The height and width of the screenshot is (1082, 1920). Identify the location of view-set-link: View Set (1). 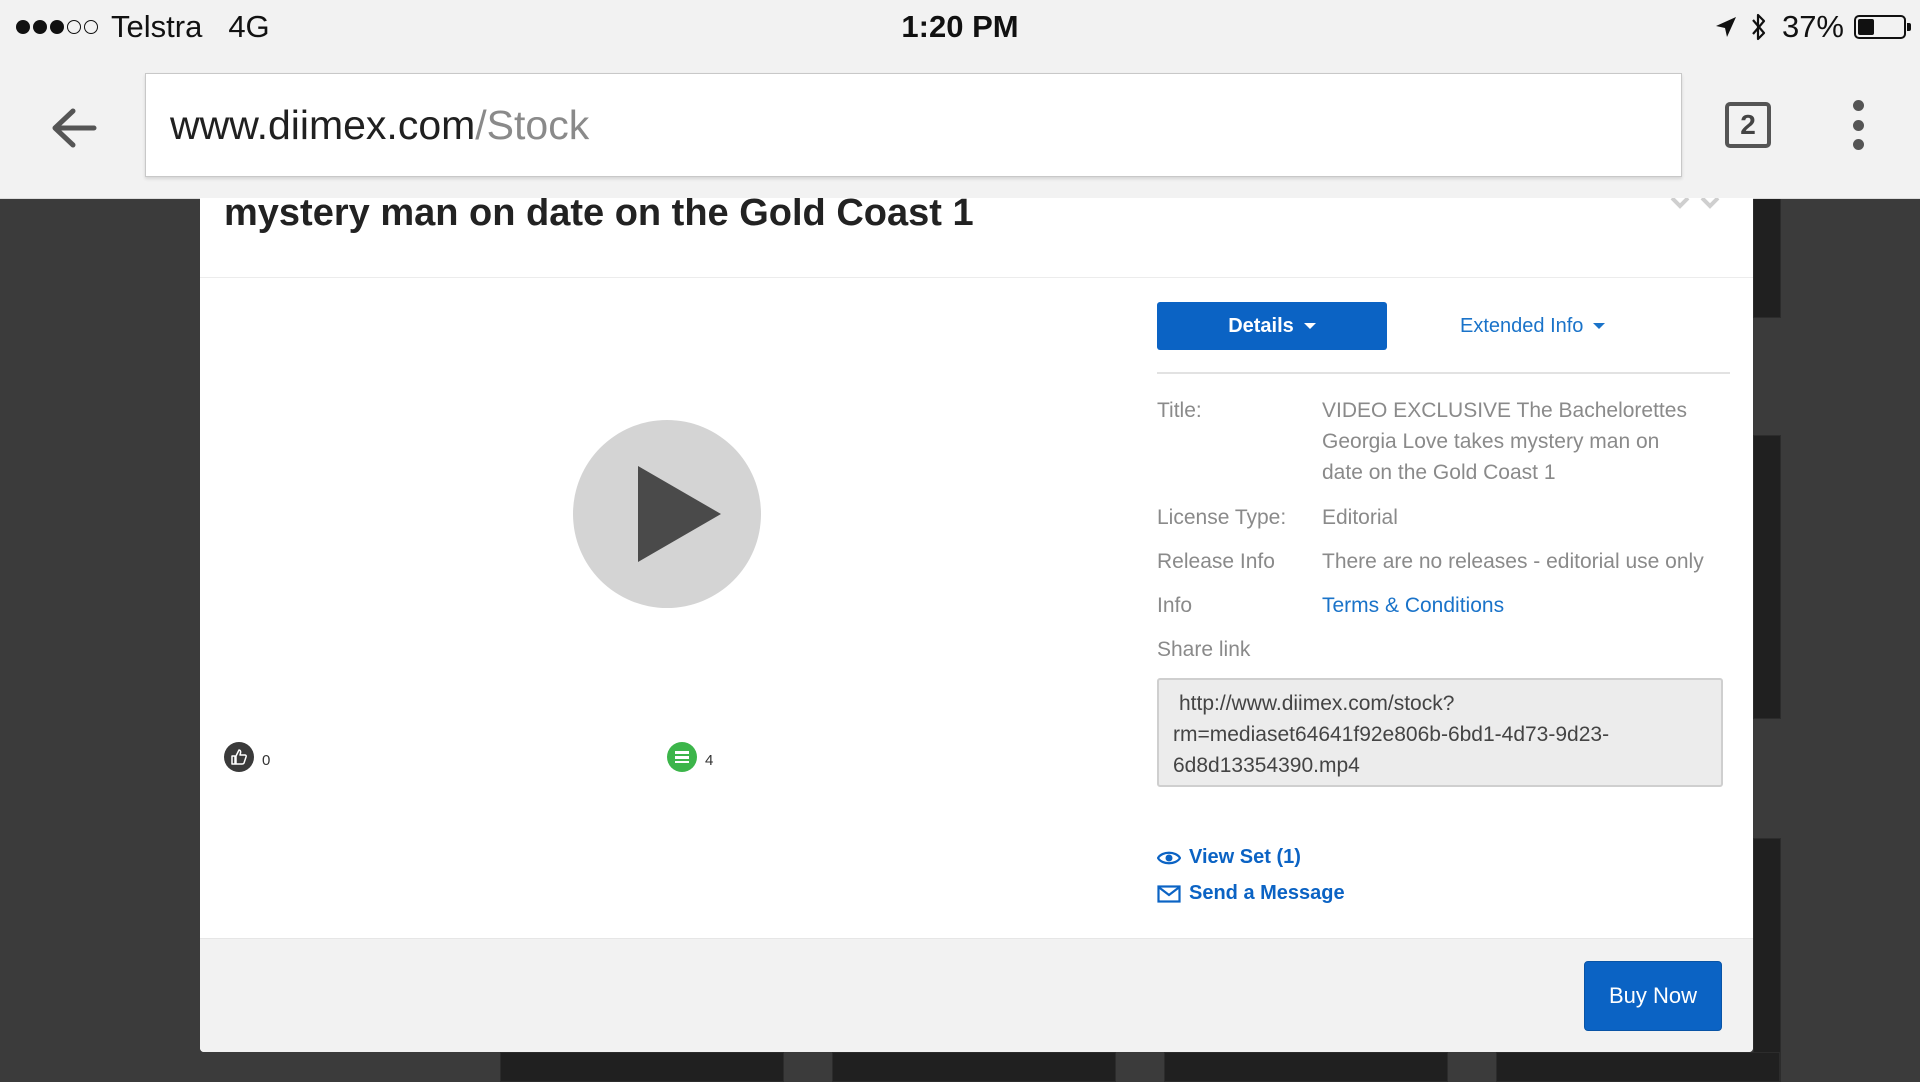
(1229, 857).